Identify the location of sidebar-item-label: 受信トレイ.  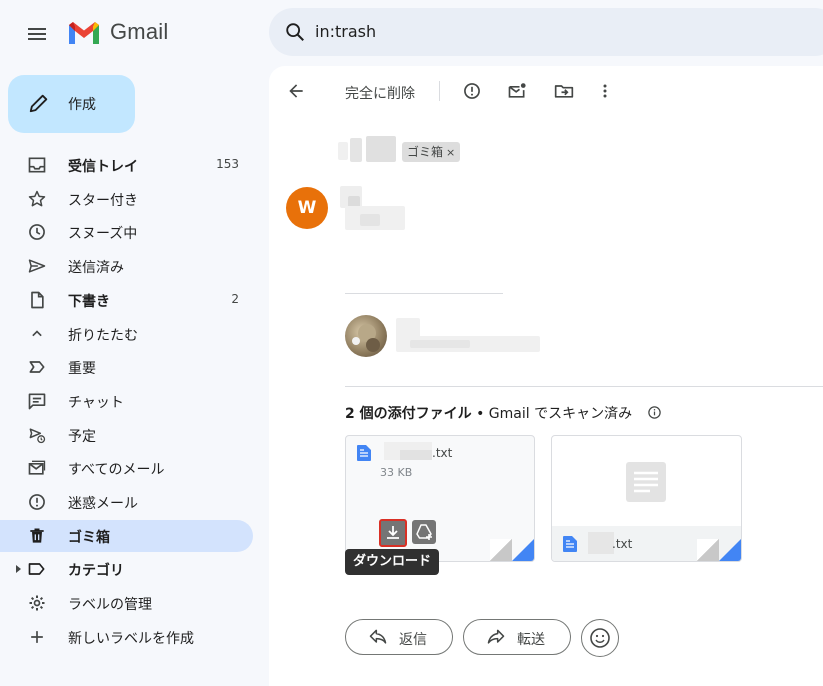
(103, 167).